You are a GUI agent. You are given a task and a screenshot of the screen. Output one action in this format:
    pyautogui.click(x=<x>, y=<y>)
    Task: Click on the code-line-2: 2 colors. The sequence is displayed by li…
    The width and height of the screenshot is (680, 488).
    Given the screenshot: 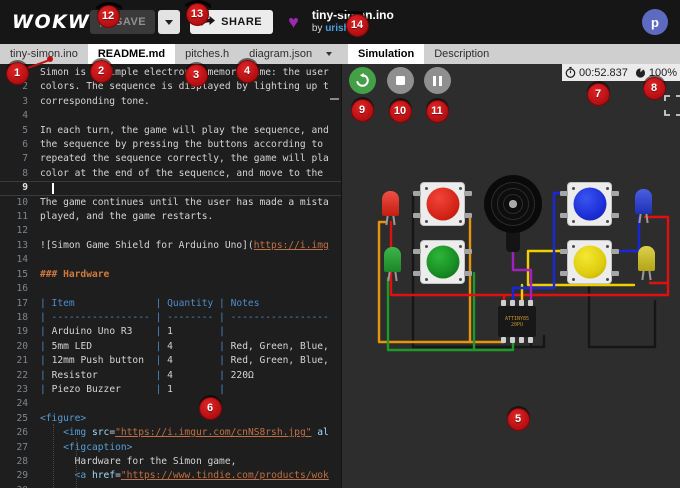 What is the action you would take?
    pyautogui.click(x=170, y=87)
    